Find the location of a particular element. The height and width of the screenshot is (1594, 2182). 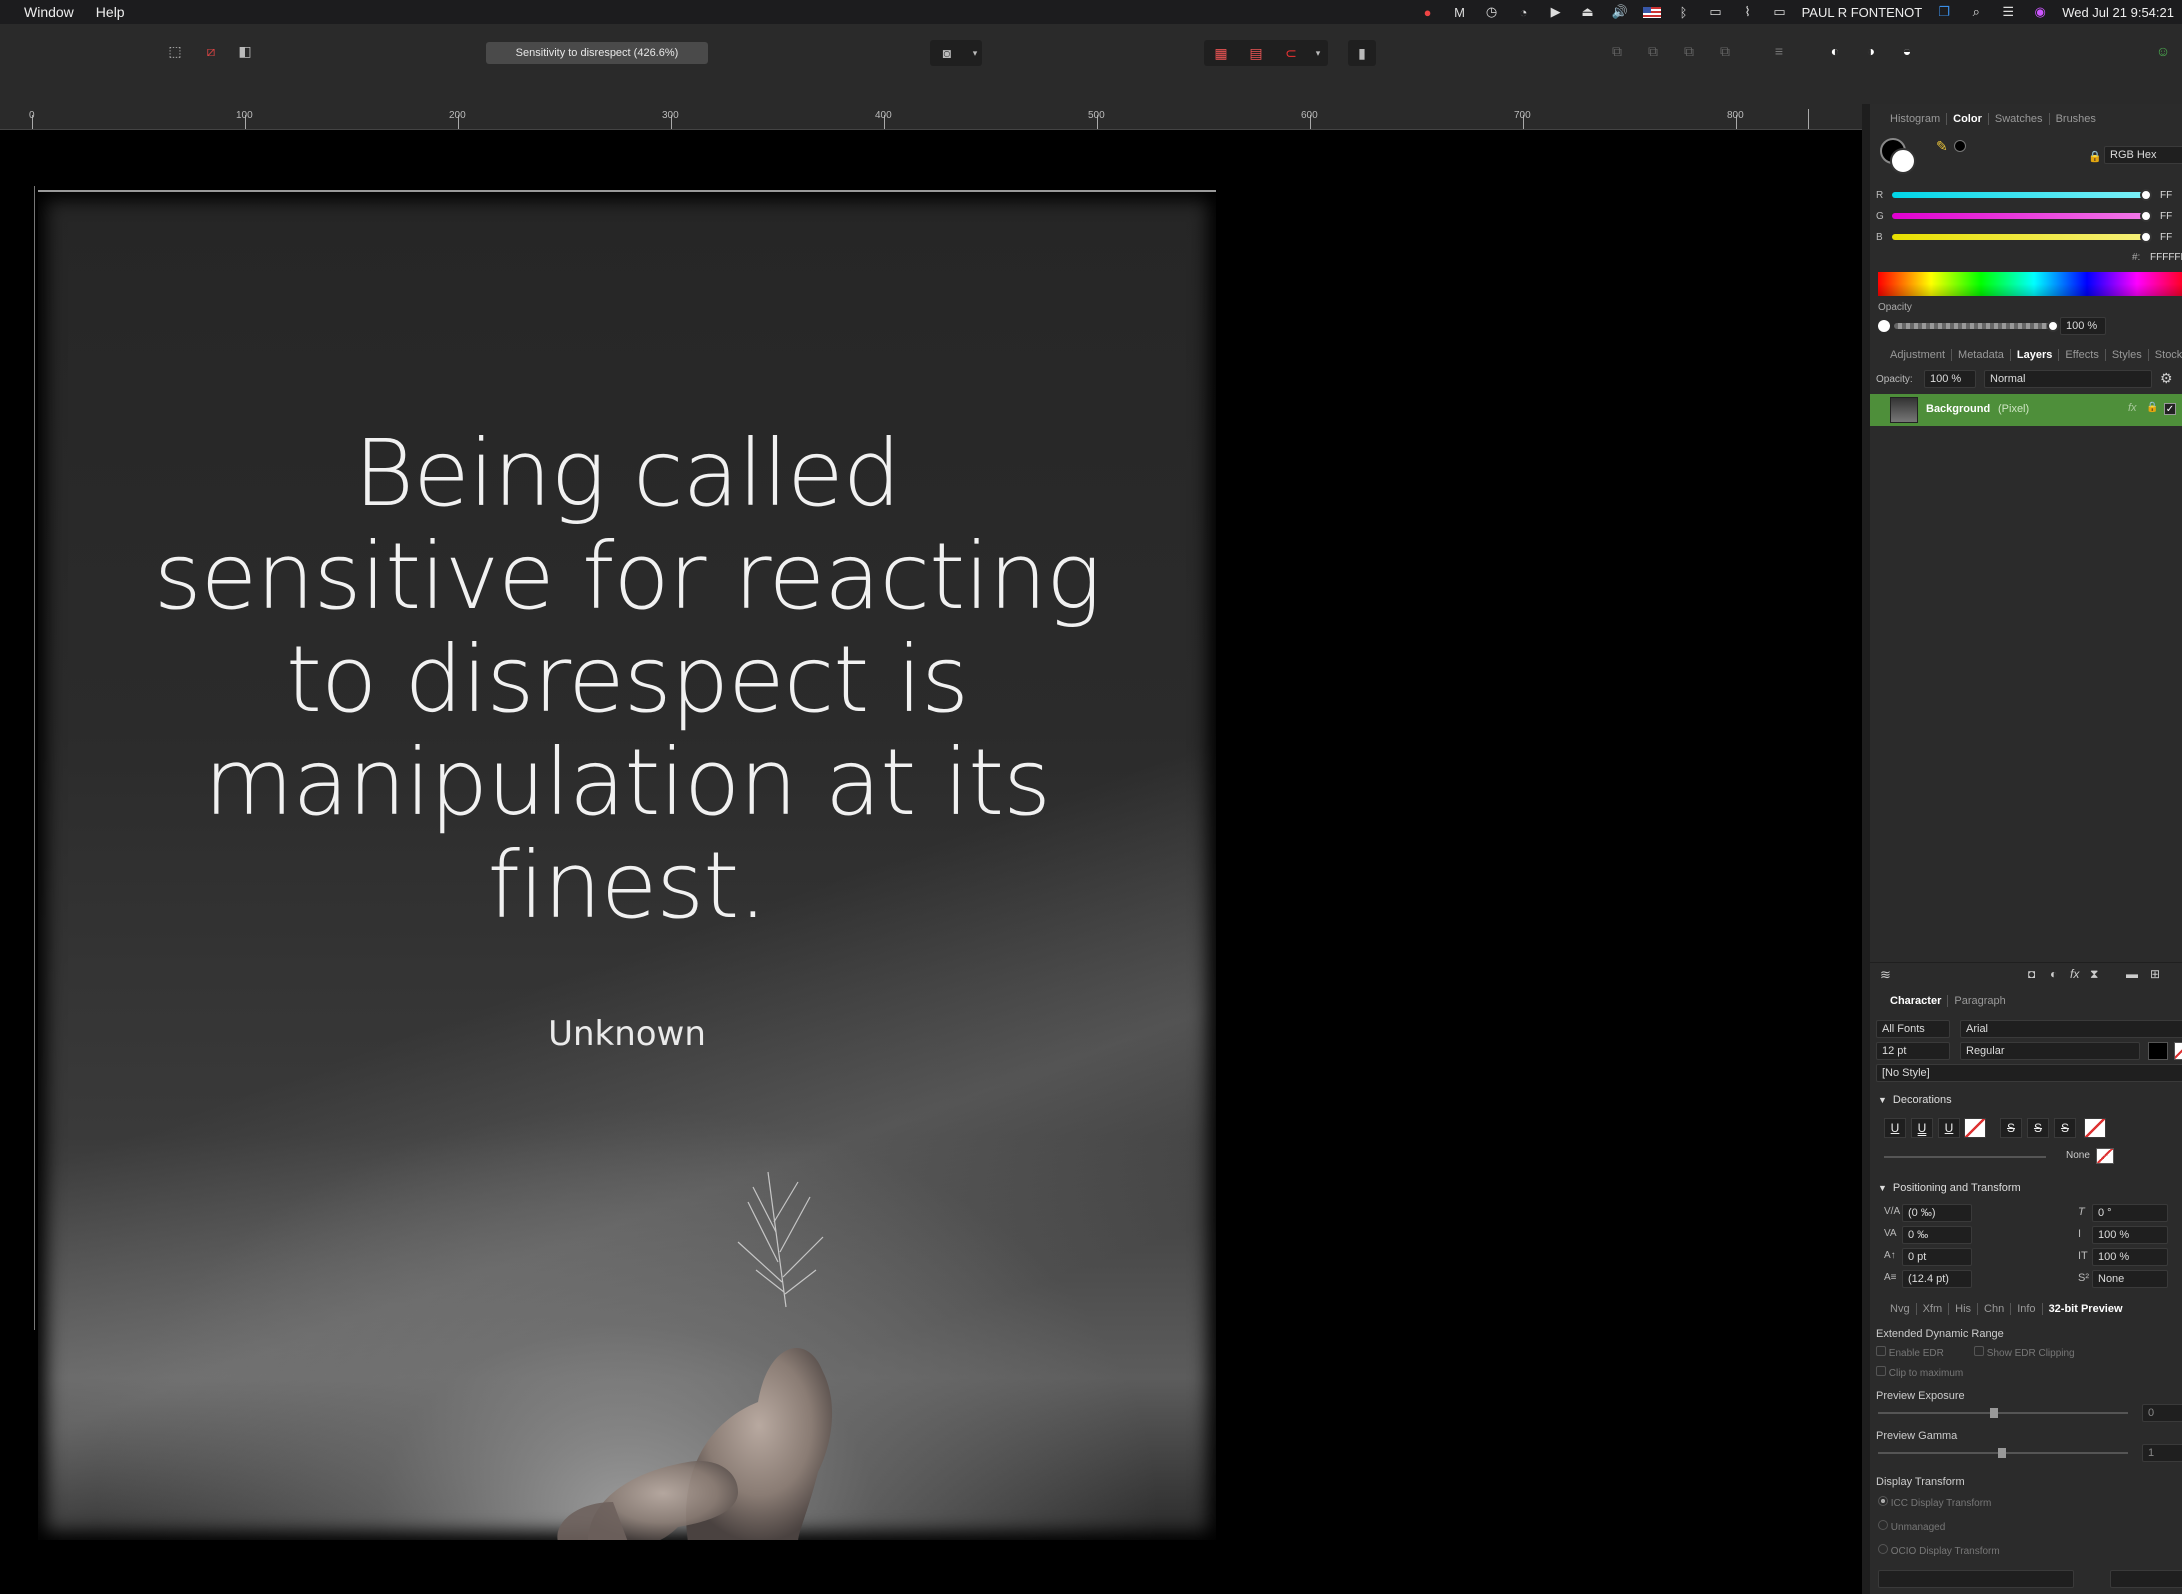

horizontal-scale-field: 100 % is located at coordinates (2130, 1257).